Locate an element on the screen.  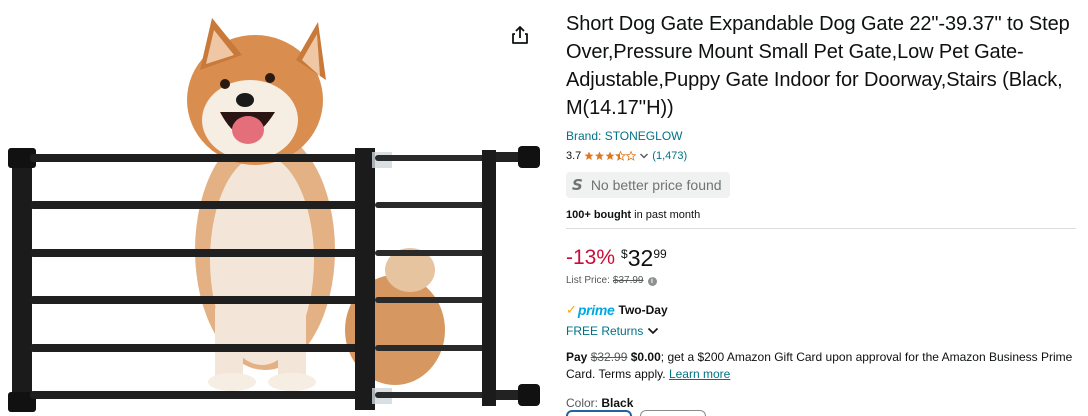
color-swatches is located at coordinates (636, 413).